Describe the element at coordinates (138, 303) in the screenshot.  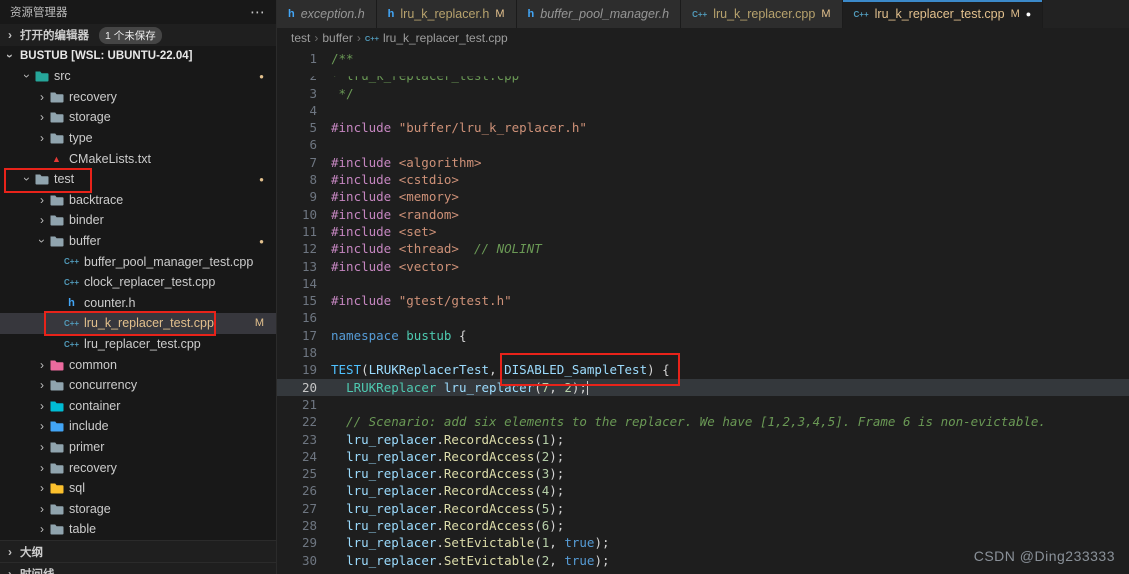
I see `tree-item-counter.h: ›hcounter.h` at that location.